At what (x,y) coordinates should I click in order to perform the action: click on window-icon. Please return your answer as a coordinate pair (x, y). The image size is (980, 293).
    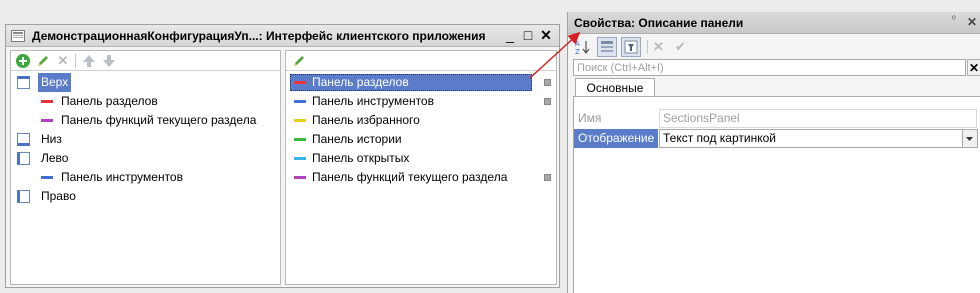
    Looking at the image, I should click on (18, 36).